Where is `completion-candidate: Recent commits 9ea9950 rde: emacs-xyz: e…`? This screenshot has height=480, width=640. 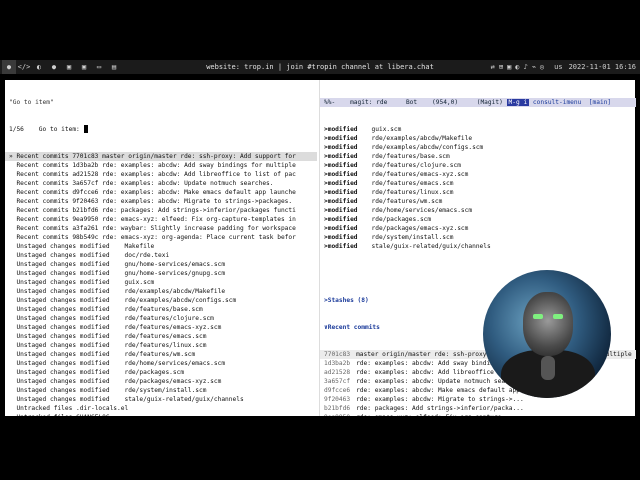 completion-candidate: Recent commits 9ea9950 rde: emacs-xyz: e… is located at coordinates (161, 219).